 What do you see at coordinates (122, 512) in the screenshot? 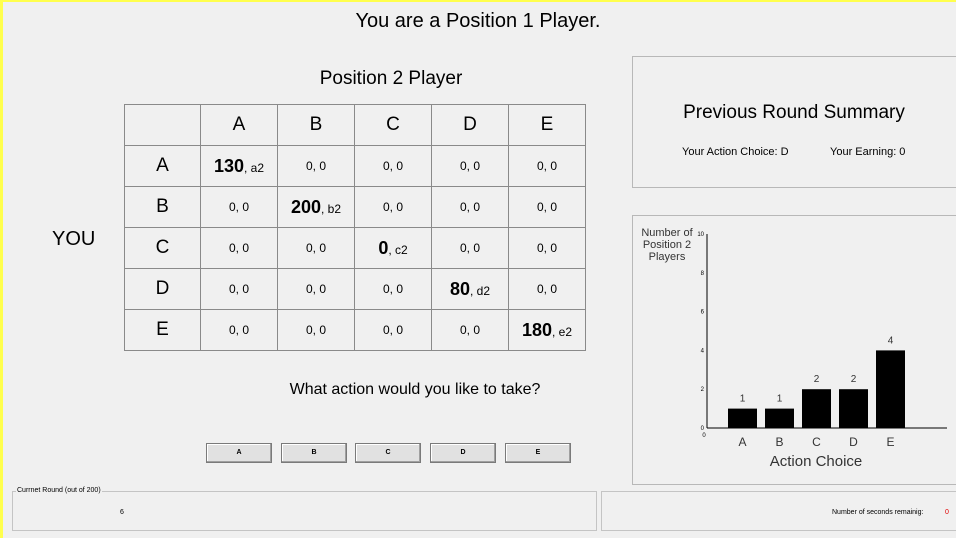
I see `round-value: 6` at bounding box center [122, 512].